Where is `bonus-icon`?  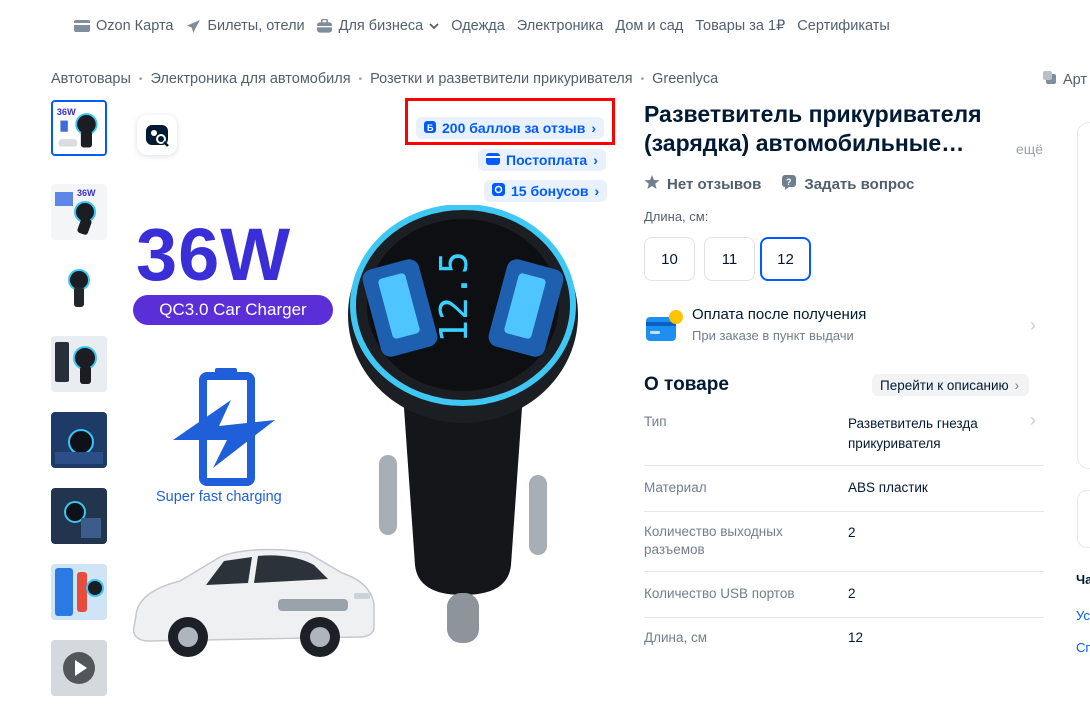
bonus-icon is located at coordinates (498, 191).